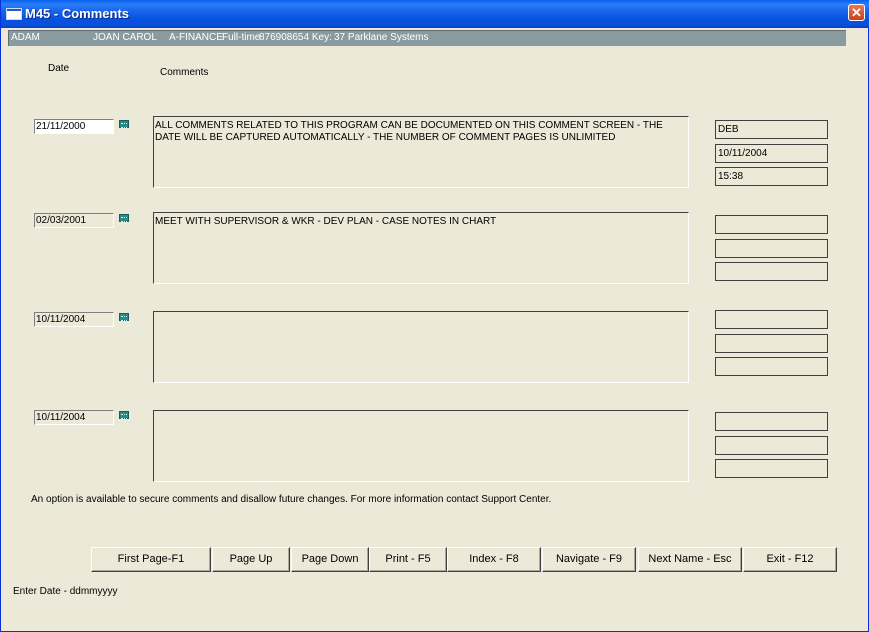 The width and height of the screenshot is (869, 632). What do you see at coordinates (74, 220) in the screenshot?
I see `date-field-2: 02/03/2001` at bounding box center [74, 220].